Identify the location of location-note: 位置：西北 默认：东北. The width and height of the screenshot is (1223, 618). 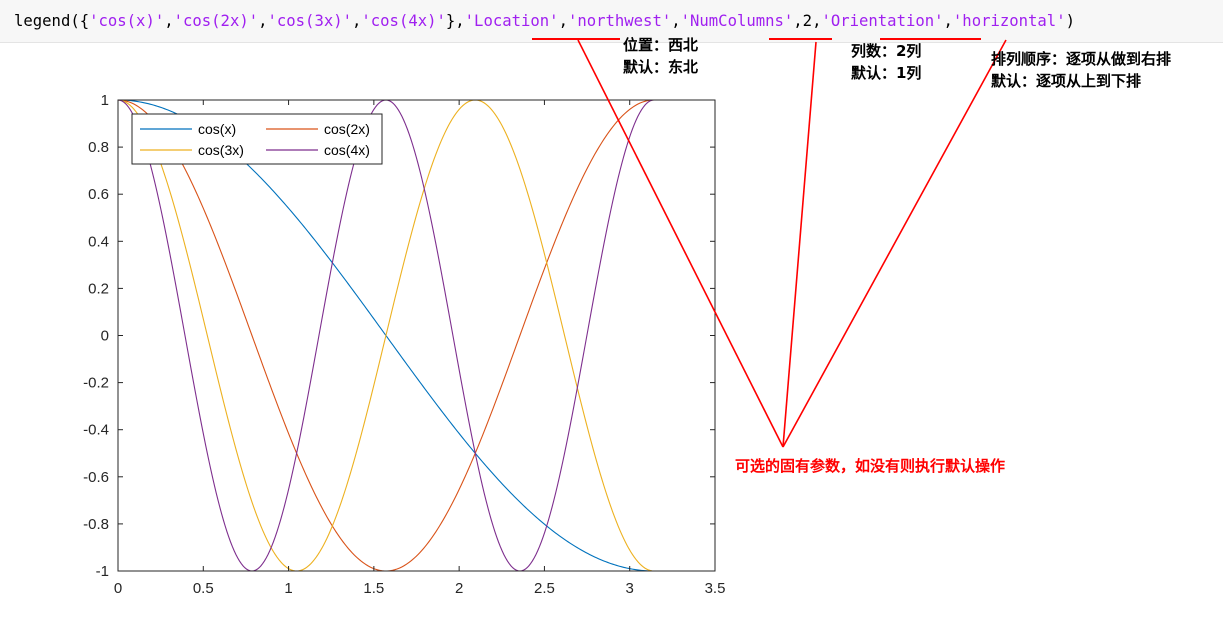
(660, 56).